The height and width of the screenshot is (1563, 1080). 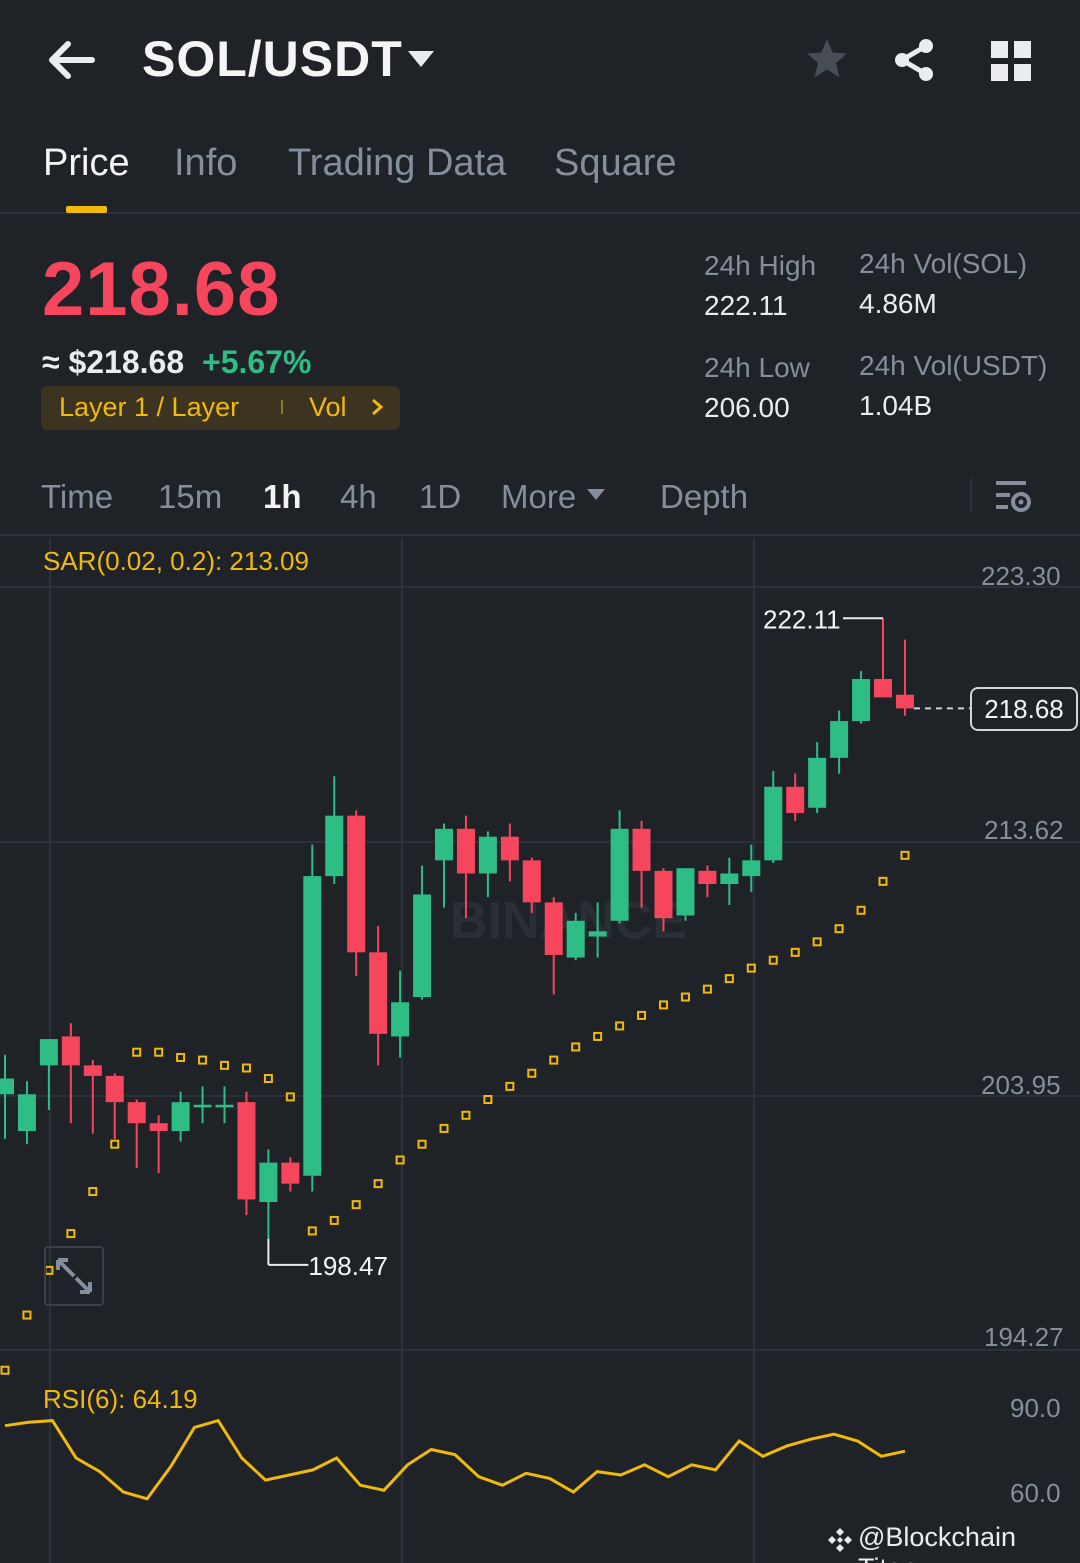 What do you see at coordinates (1021, 1085) in the screenshot?
I see `price-axis-label: 203.95` at bounding box center [1021, 1085].